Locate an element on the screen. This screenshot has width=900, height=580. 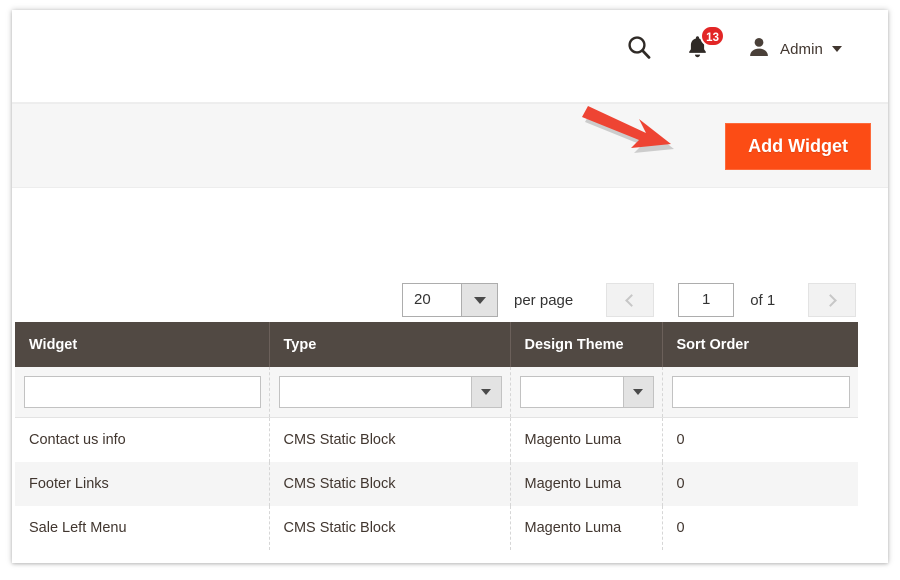
filter-select-design-theme is located at coordinates (586, 392).